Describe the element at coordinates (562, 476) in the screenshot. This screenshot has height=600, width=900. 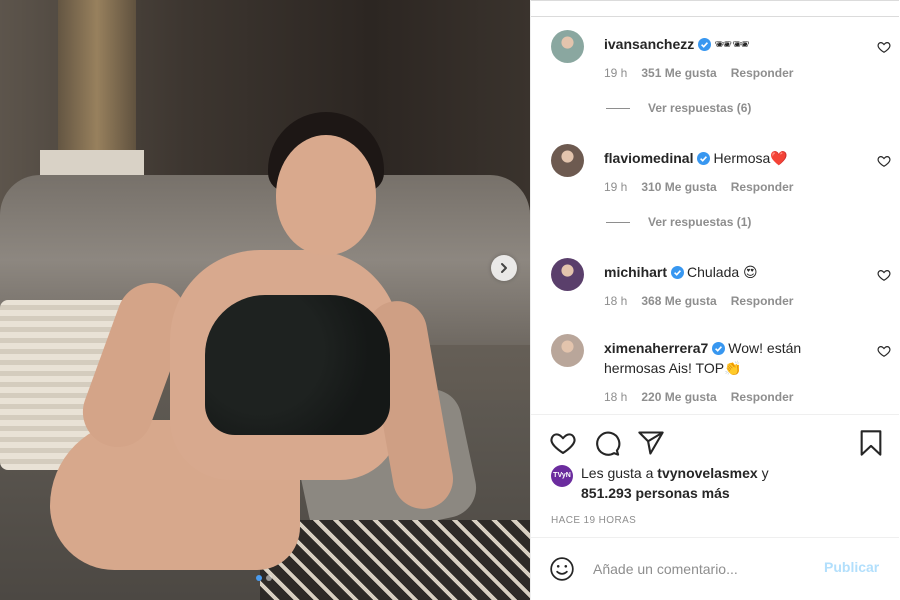
I see `liker-avatar: TVyN` at that location.